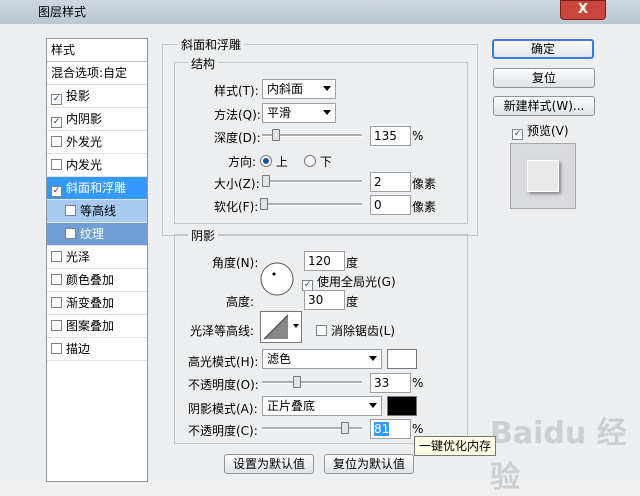 Image resolution: width=640 pixels, height=496 pixels. I want to click on highlight-opacity-track, so click(312, 382).